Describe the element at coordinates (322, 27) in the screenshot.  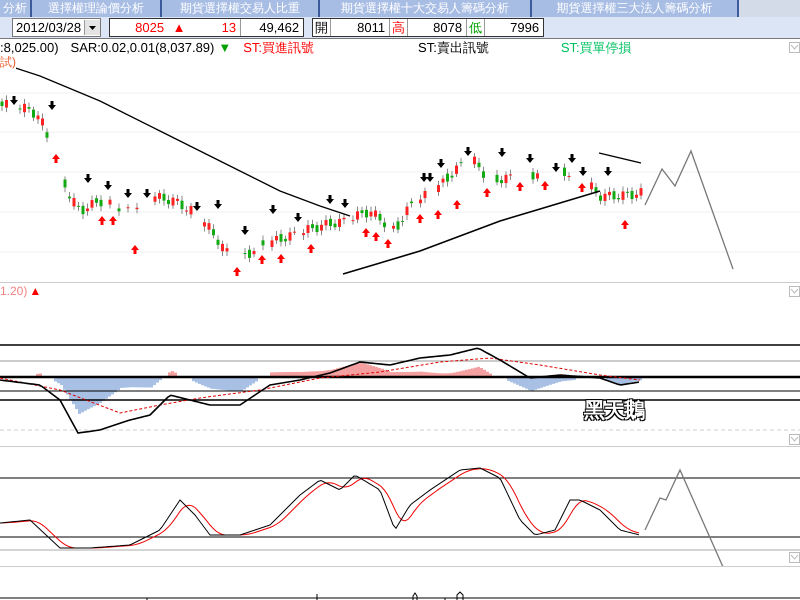
I see `price-label: 開` at that location.